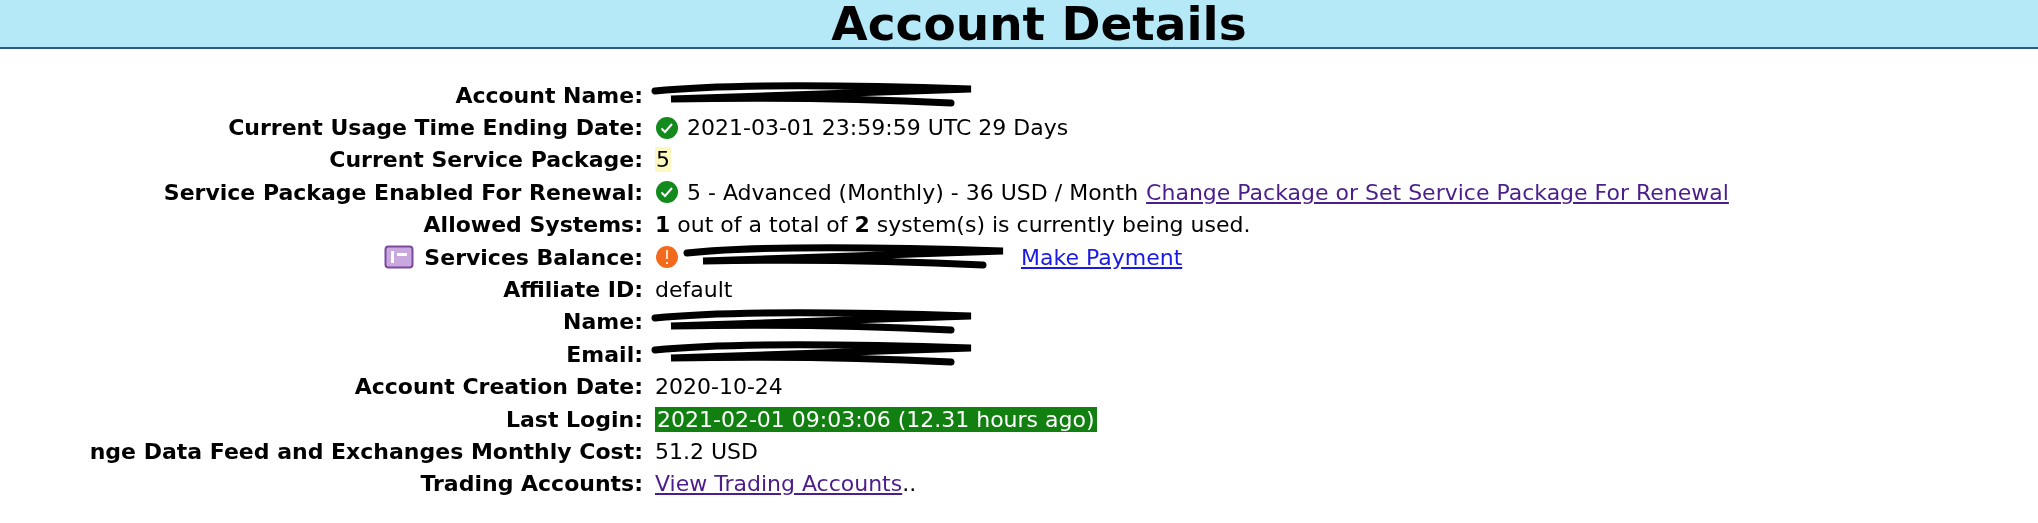  Describe the element at coordinates (533, 225) in the screenshot. I see `field-label: Allowed Systems:` at that location.